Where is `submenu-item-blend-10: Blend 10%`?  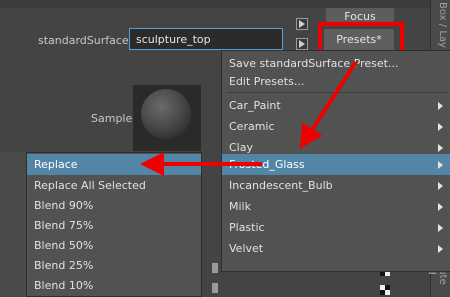 submenu-item-blend-10: Blend 10% is located at coordinates (114, 285).